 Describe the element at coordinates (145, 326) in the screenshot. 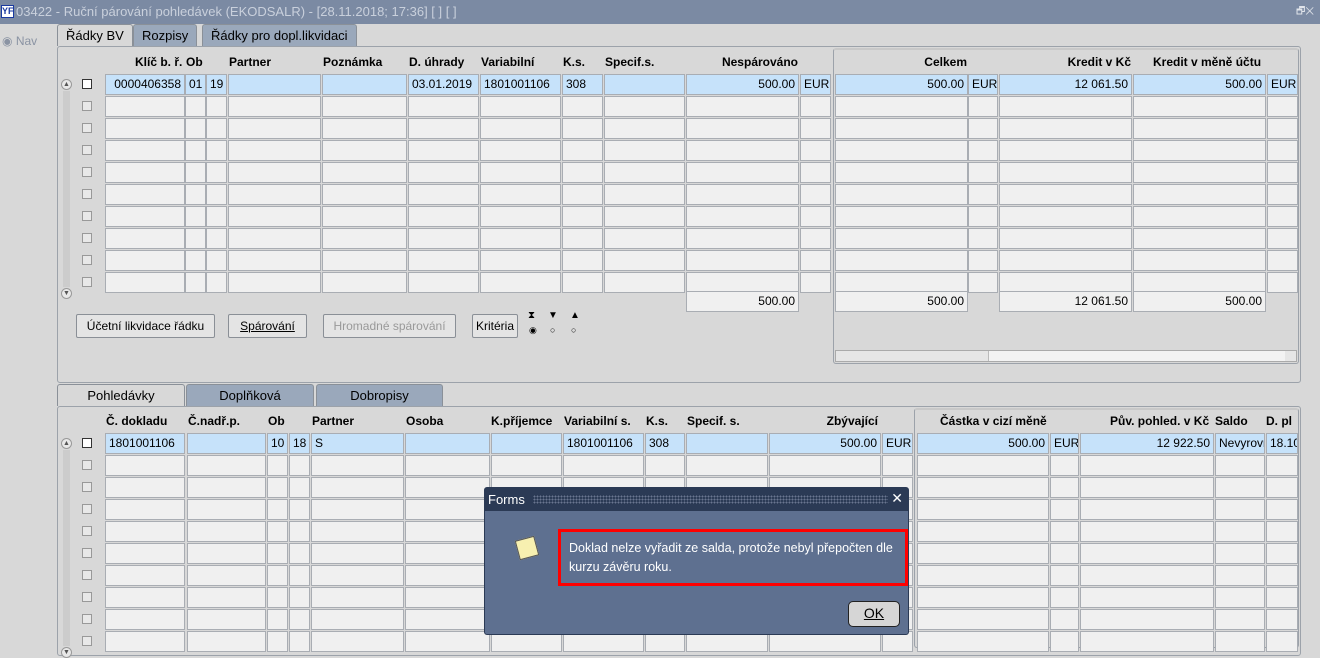

I see `ucetni-likvidace-button: Účetní likvidace řádku` at that location.